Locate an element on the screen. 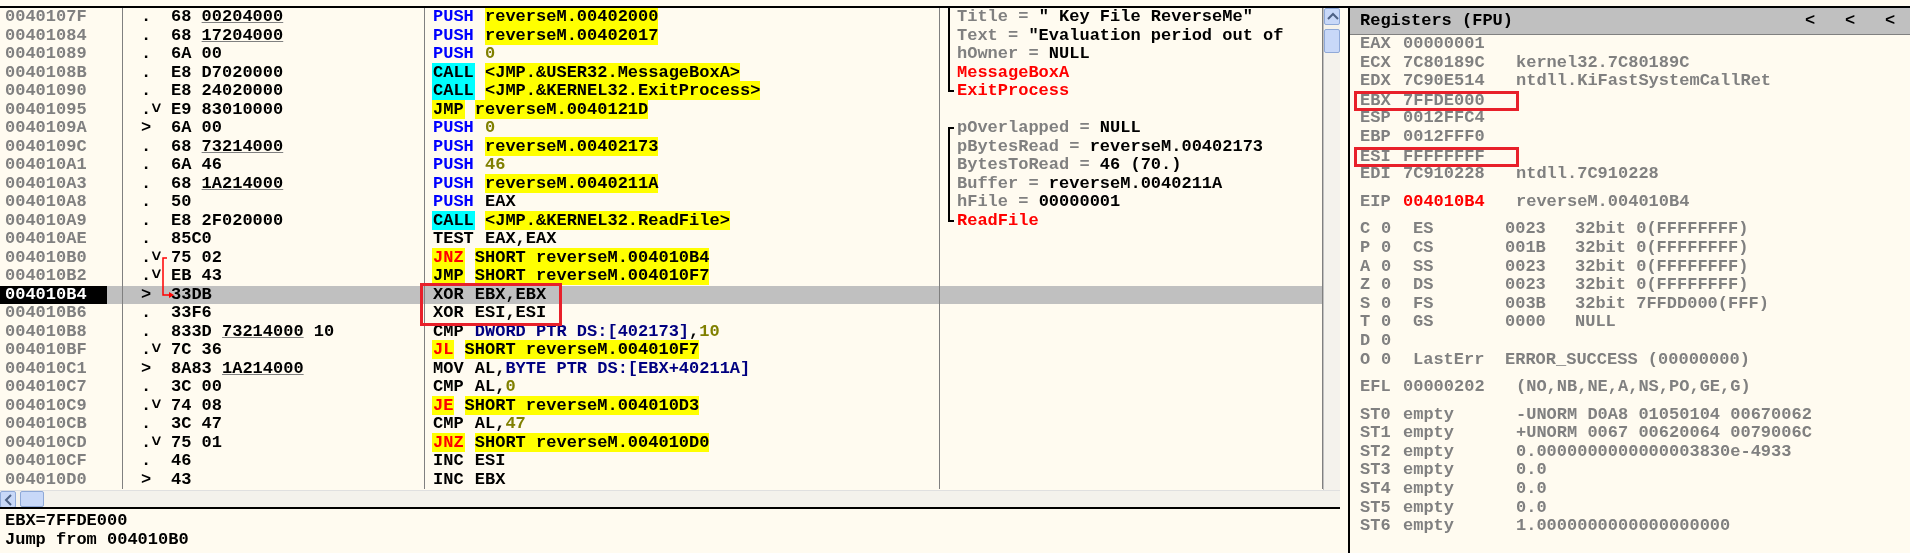  mnemonic: INC is located at coordinates (448, 460).